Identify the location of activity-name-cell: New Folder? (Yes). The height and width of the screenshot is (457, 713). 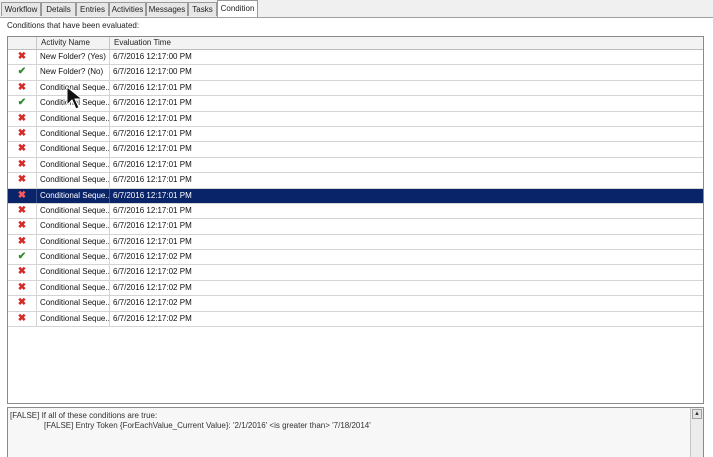
(73, 57).